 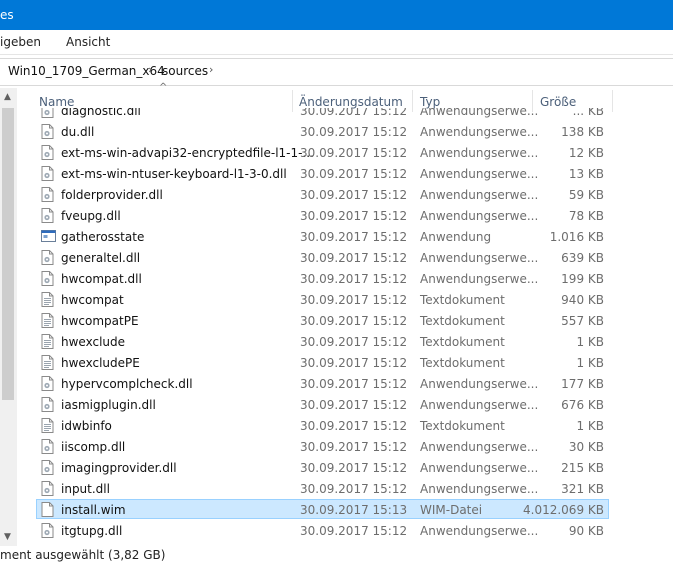 What do you see at coordinates (336, 556) in the screenshot?
I see `status-bar: ment ausgewählt (3,82 GB)` at bounding box center [336, 556].